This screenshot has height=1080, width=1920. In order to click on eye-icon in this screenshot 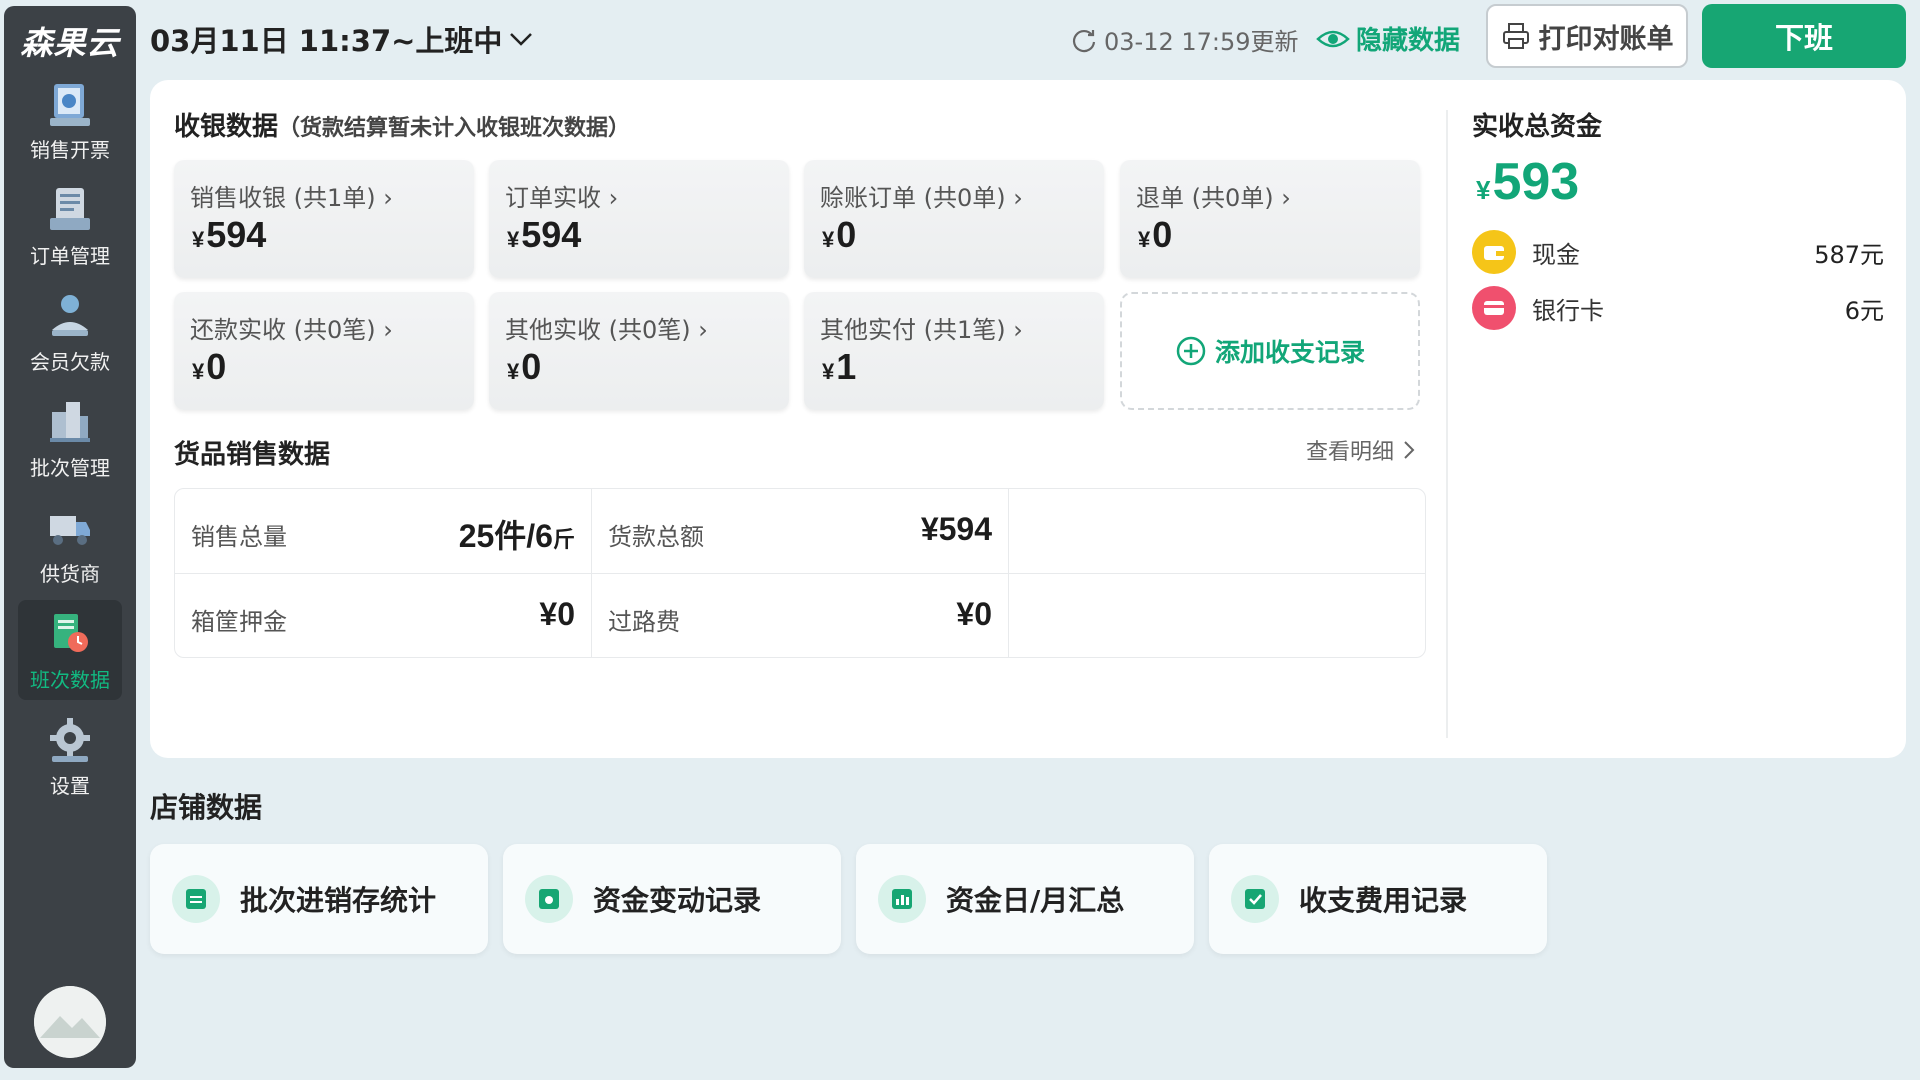, I will do `click(1333, 38)`.